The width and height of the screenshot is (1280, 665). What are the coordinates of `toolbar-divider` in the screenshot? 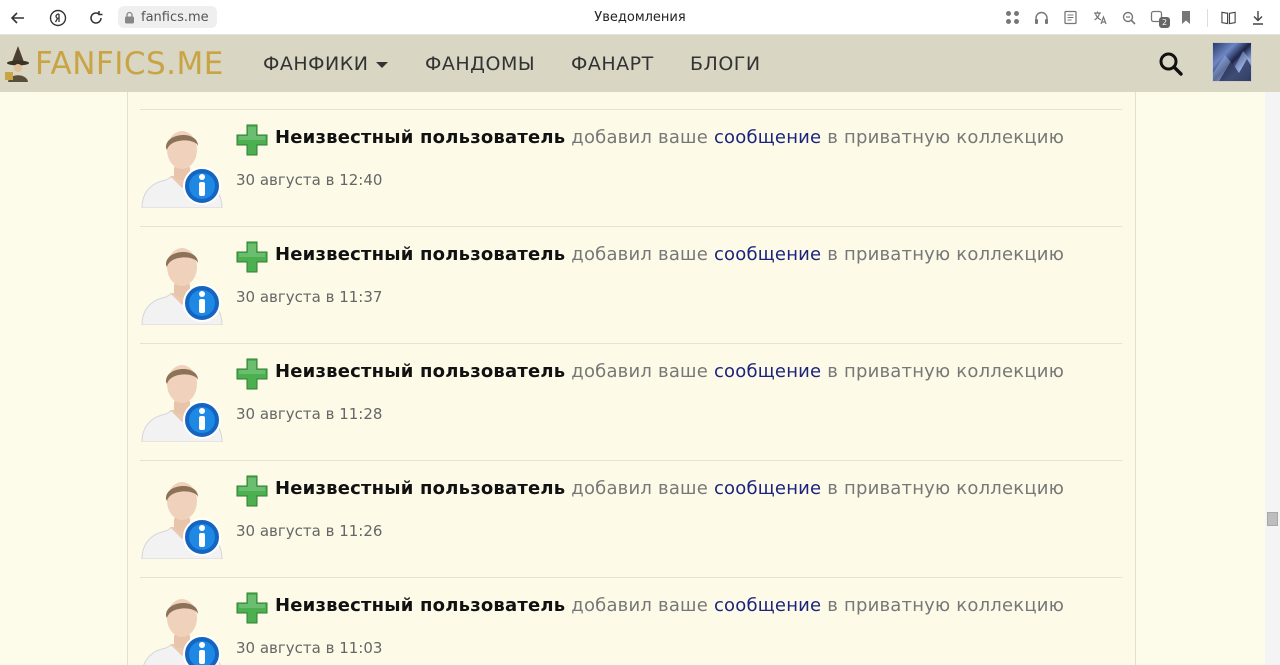 It's located at (1207, 17).